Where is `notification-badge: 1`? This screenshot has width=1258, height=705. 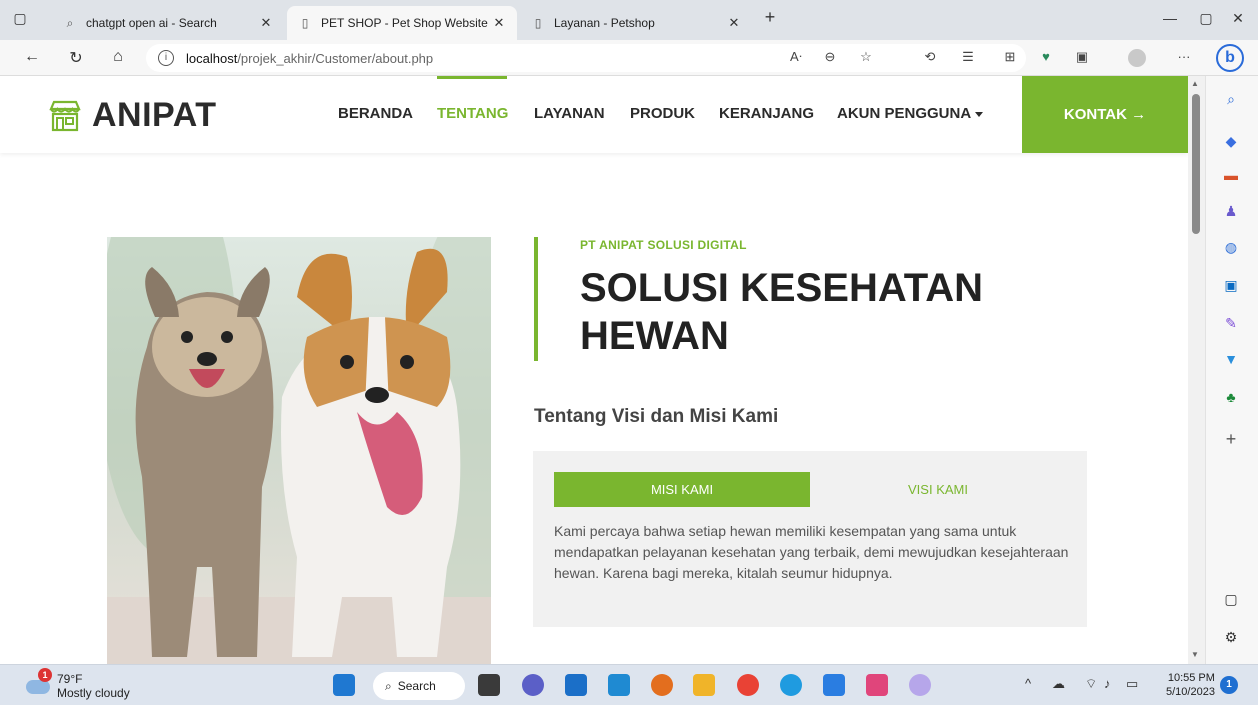
notification-badge: 1 is located at coordinates (1229, 685).